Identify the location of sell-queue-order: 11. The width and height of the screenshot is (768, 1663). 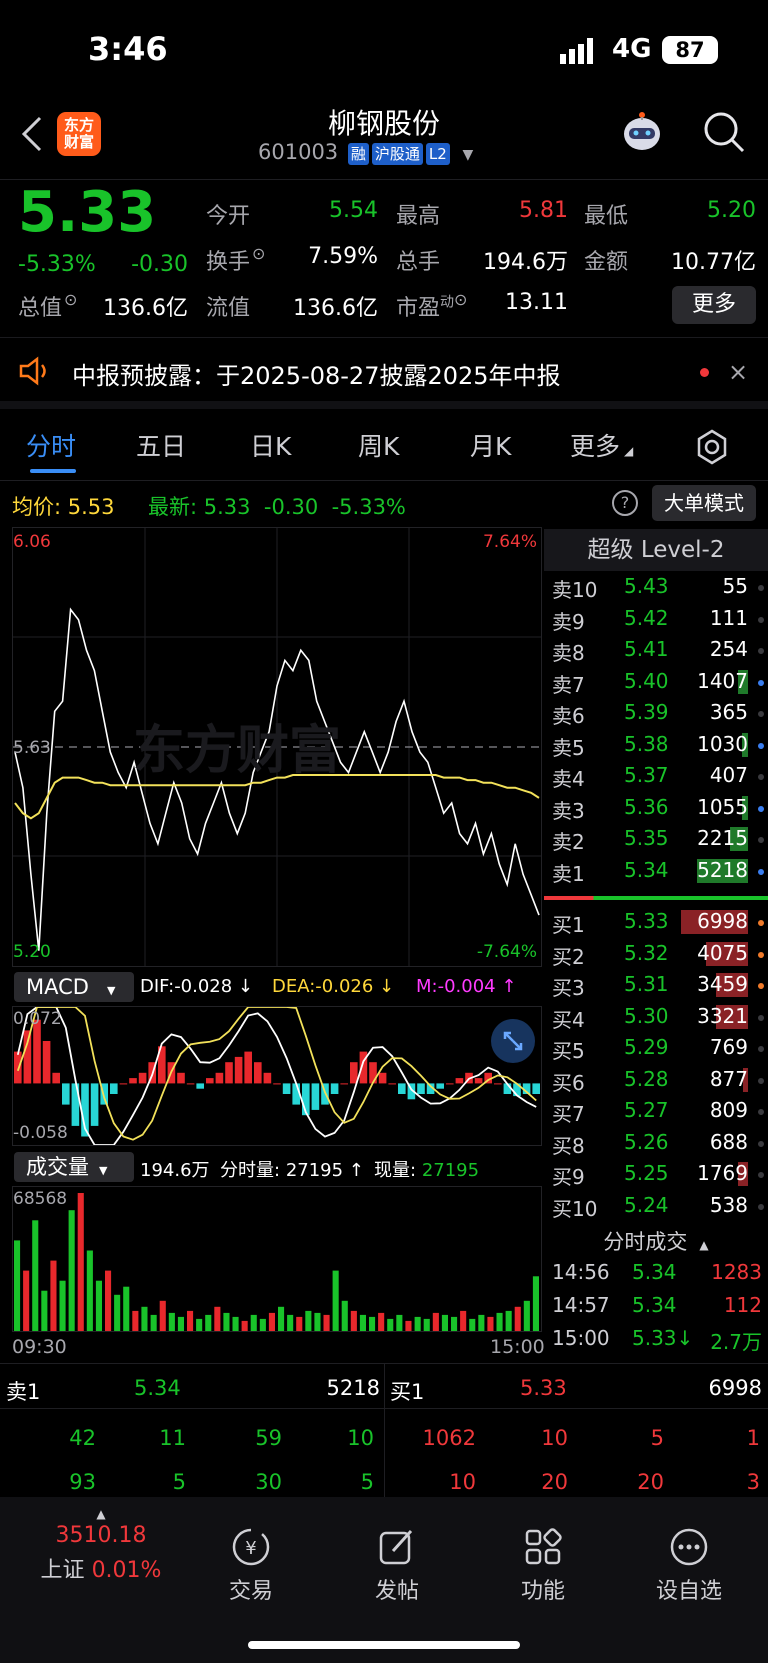
(172, 1438).